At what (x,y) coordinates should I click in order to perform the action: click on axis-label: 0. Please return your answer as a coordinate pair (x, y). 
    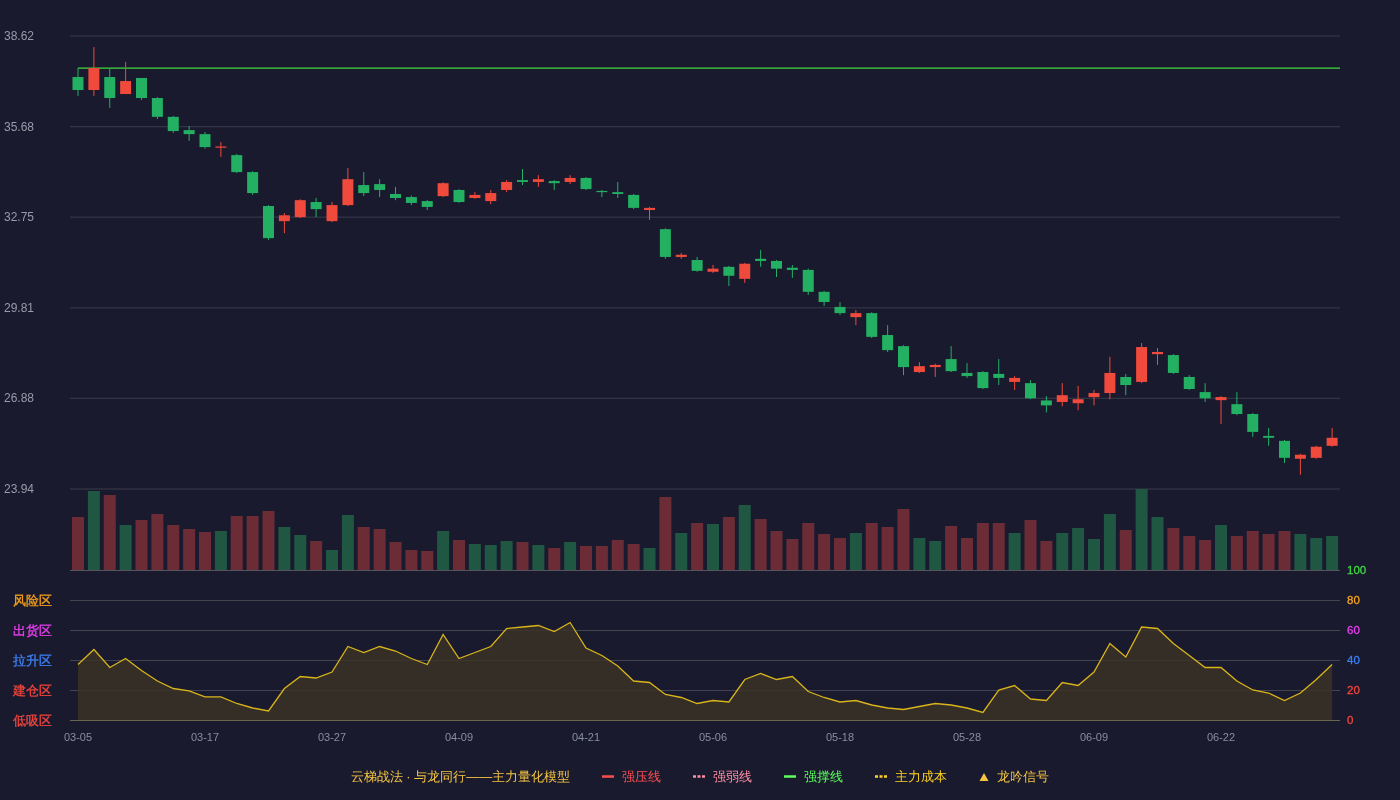
    Looking at the image, I should click on (1350, 720).